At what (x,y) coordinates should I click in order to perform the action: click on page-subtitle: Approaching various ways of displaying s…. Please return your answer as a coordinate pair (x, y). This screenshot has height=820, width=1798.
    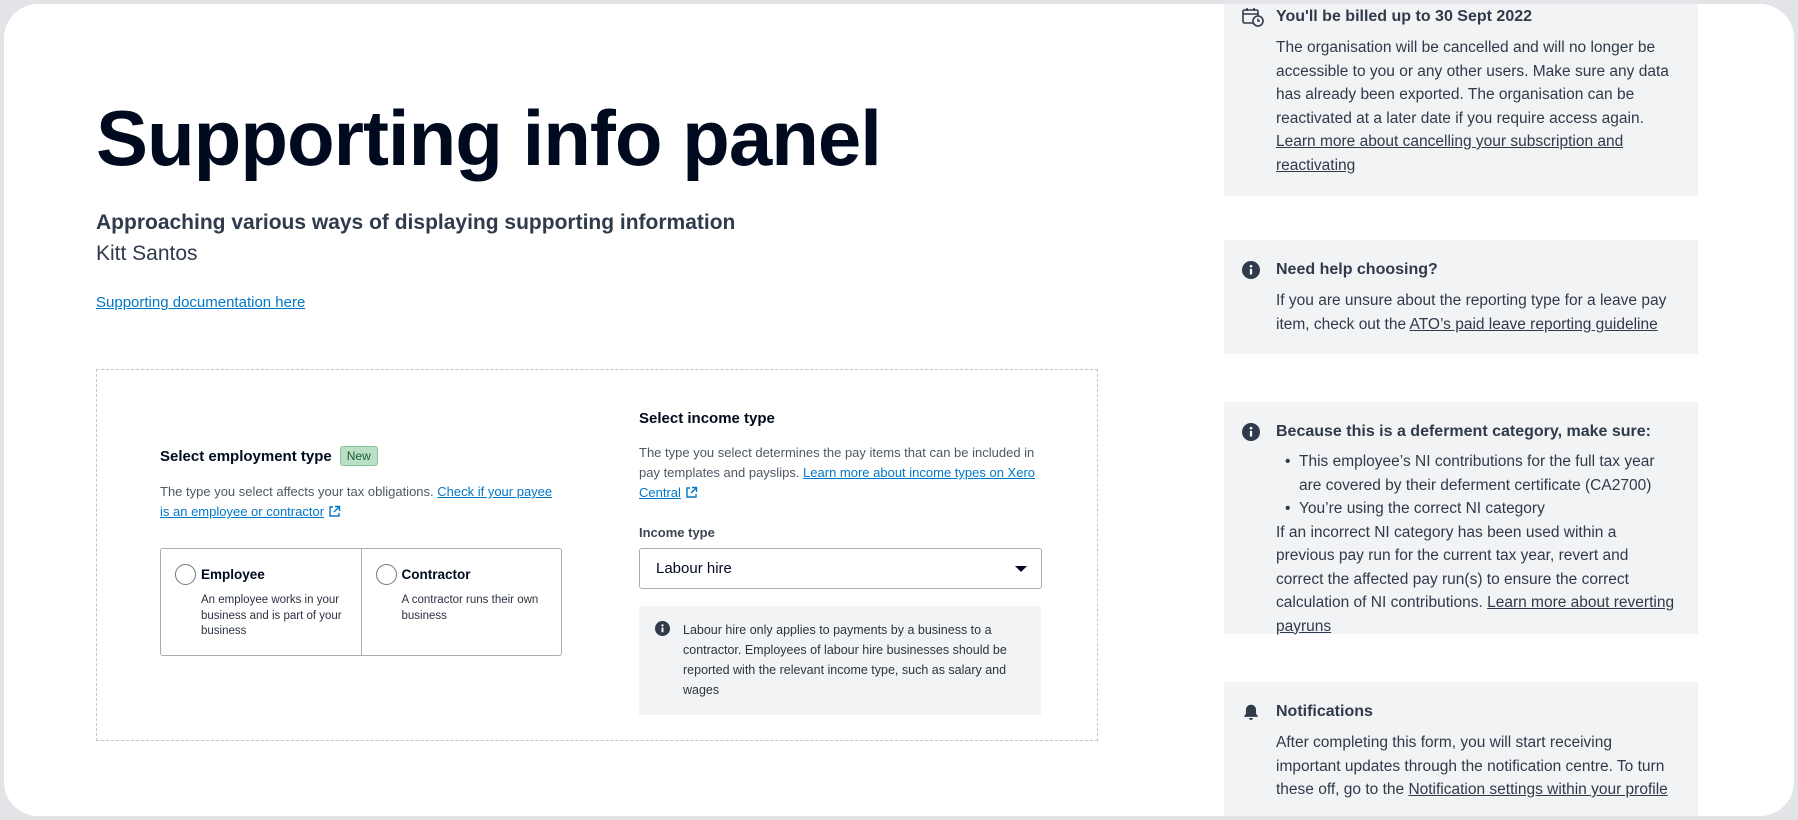
    Looking at the image, I should click on (416, 222).